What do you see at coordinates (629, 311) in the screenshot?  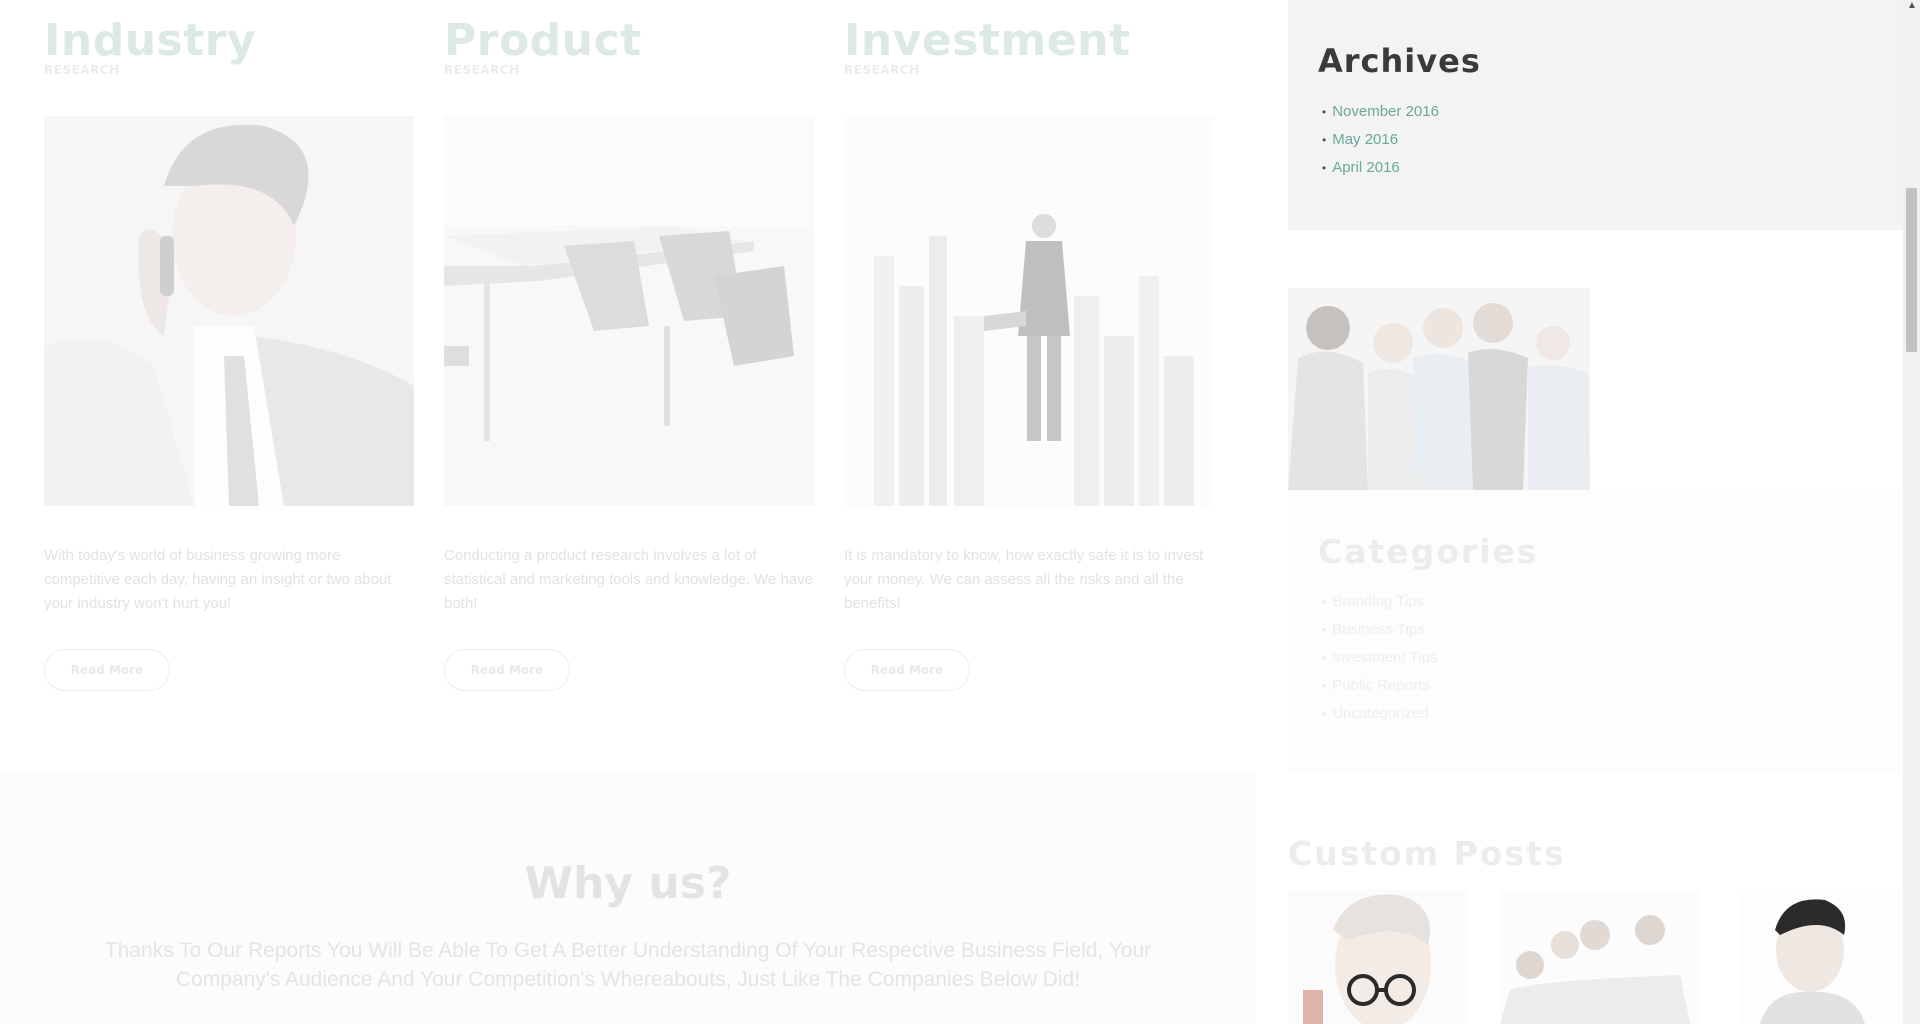 I see `conference-table-image` at bounding box center [629, 311].